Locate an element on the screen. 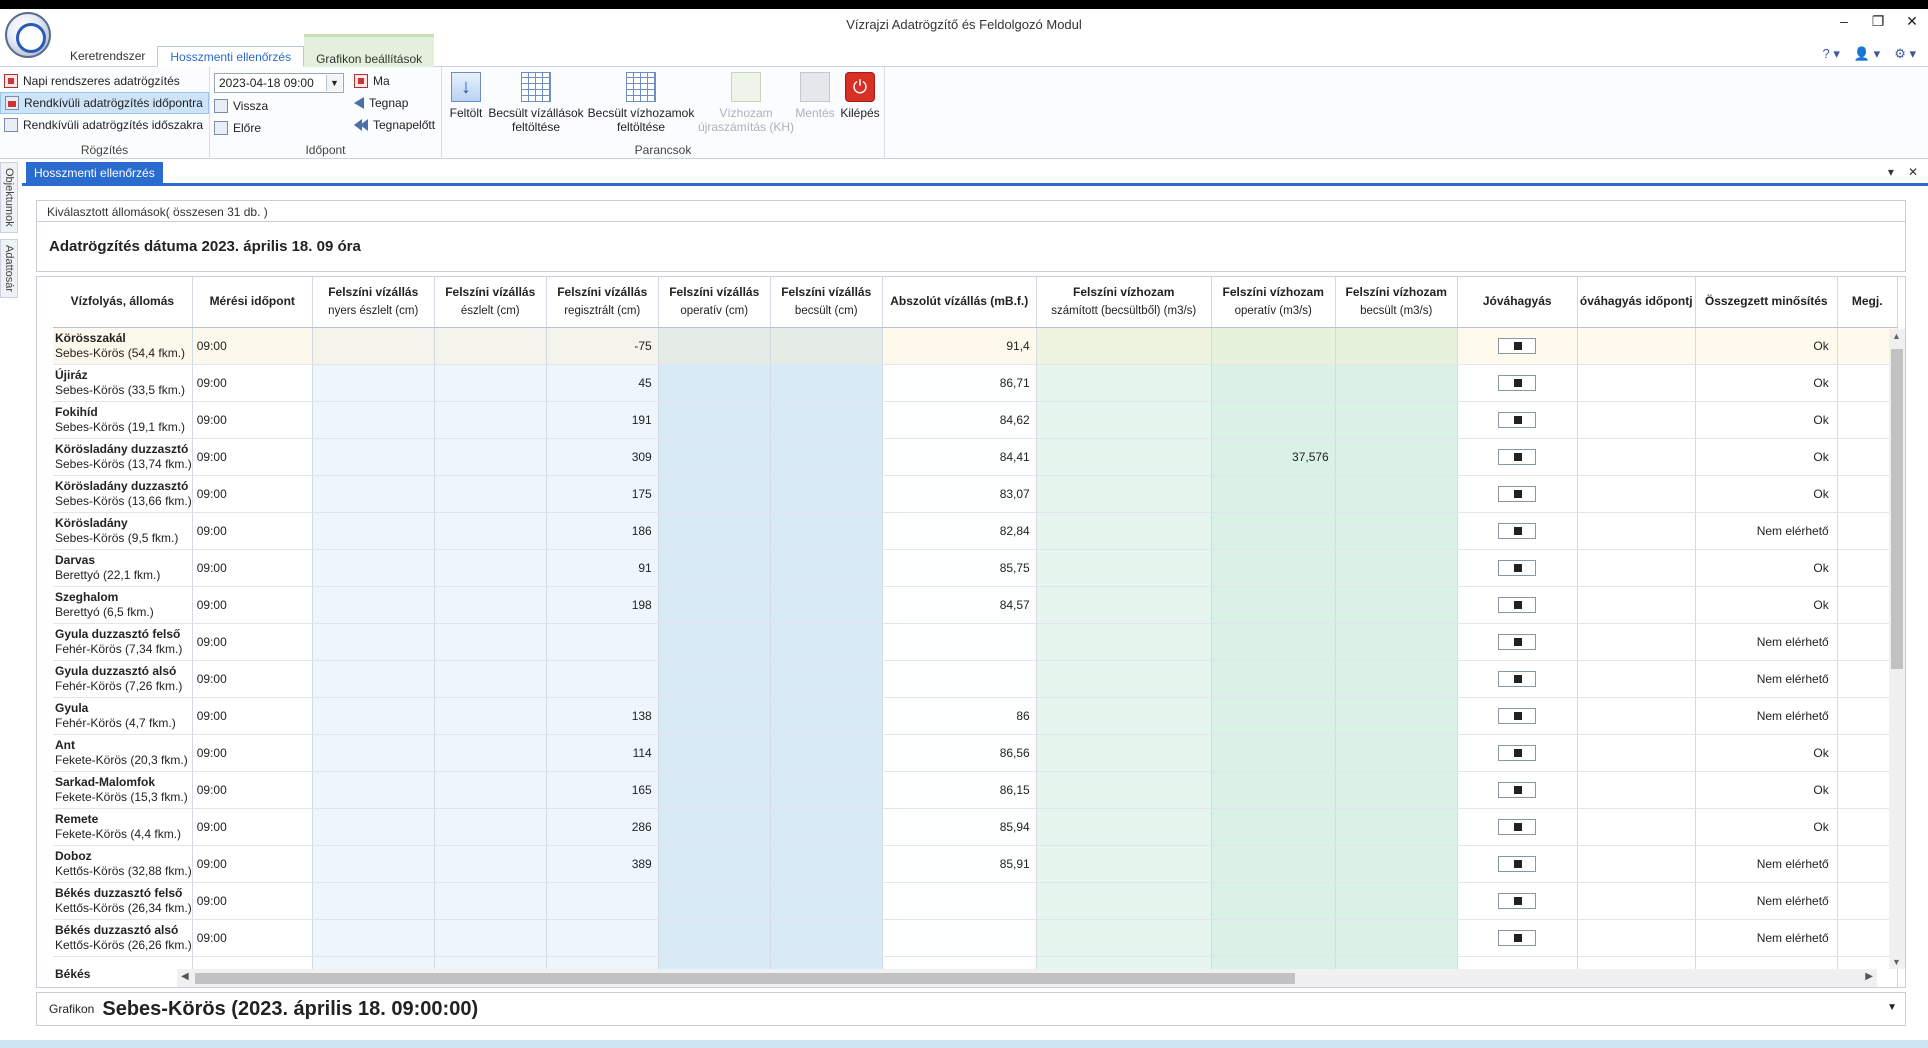  gear-icon: ⚙ ▾ is located at coordinates (1905, 54).